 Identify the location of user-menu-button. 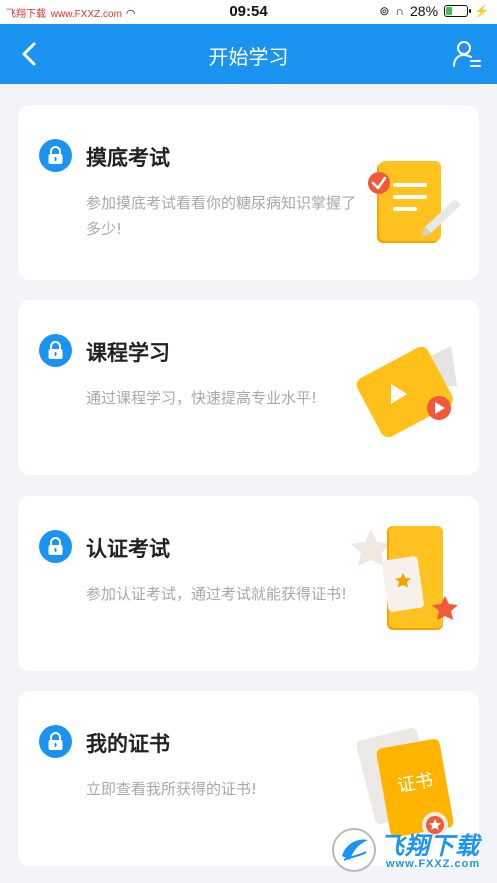
(467, 54).